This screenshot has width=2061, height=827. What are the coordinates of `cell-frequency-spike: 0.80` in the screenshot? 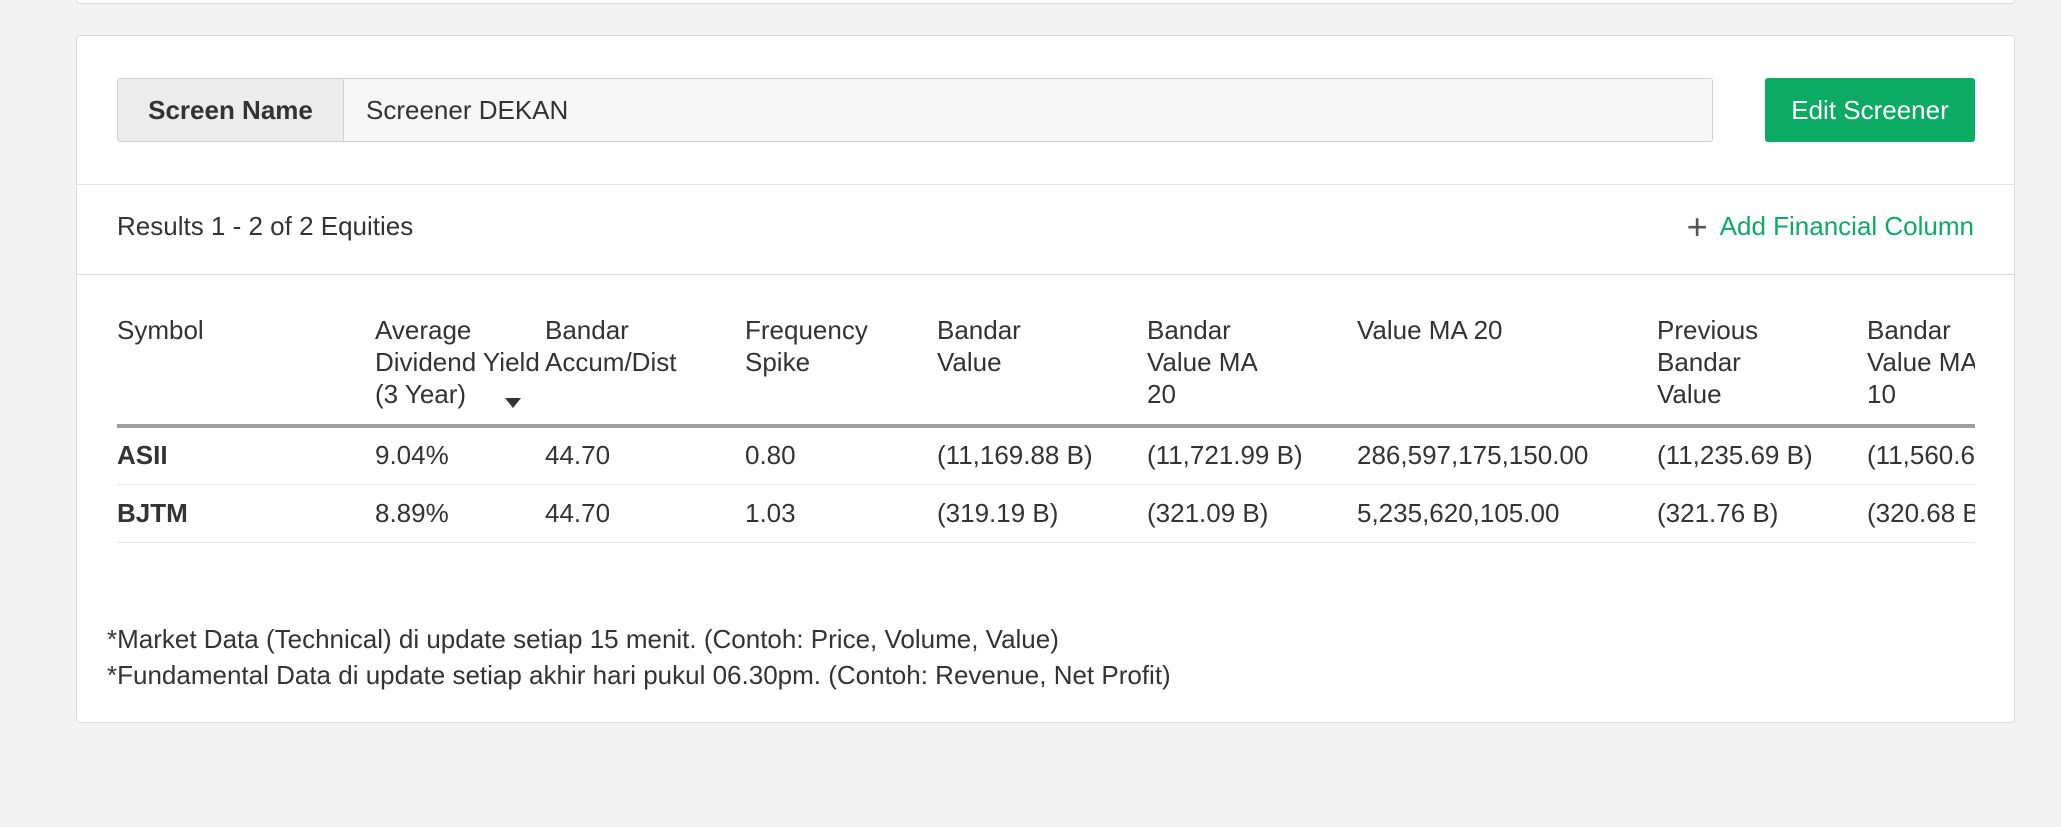 It's located at (841, 455).